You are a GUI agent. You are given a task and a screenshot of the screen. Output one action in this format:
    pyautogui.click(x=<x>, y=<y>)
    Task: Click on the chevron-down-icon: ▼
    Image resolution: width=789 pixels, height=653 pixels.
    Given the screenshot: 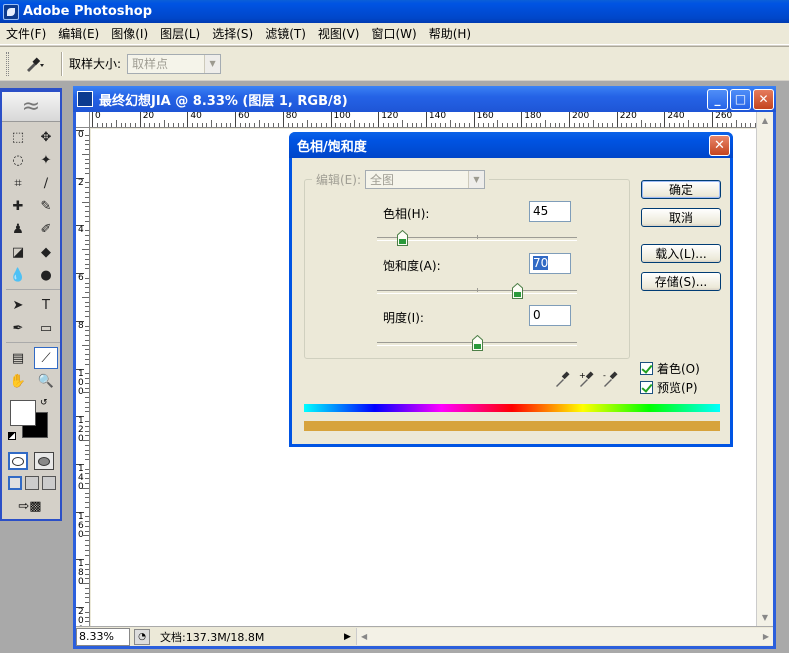 What is the action you would take?
    pyautogui.click(x=212, y=63)
    